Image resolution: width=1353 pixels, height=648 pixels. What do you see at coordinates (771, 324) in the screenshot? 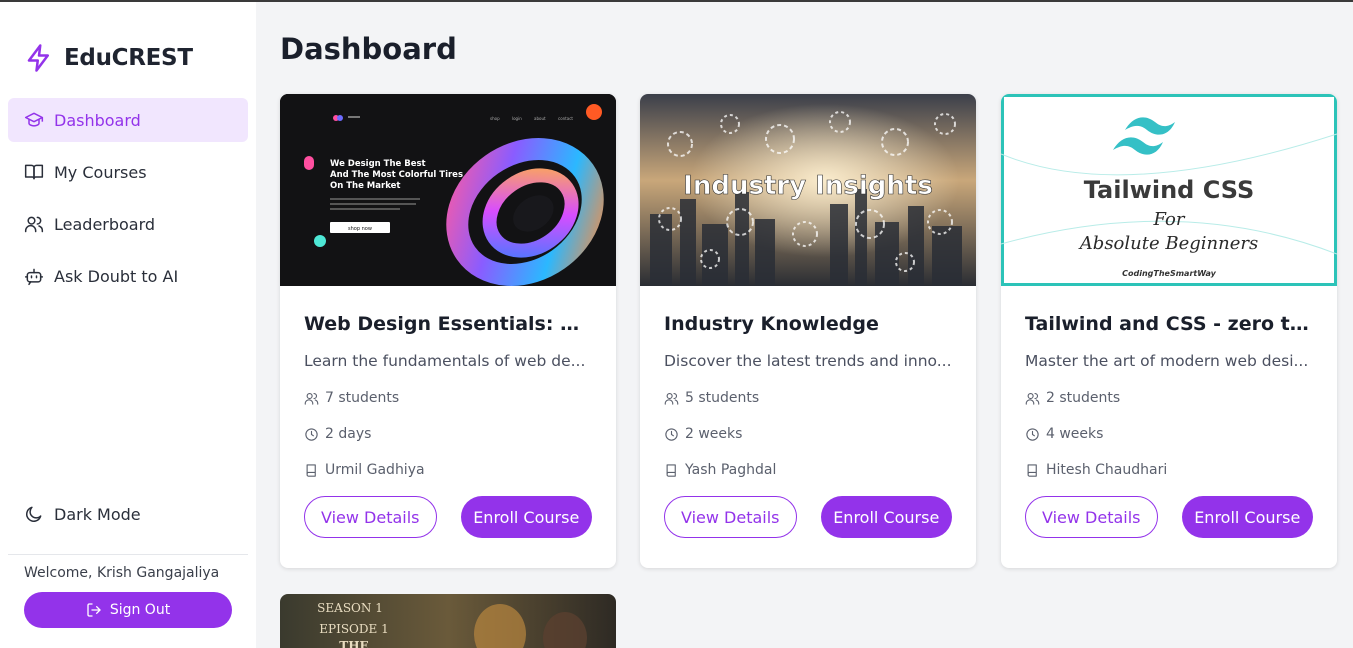
I see `course-title: Industry Knowledge` at bounding box center [771, 324].